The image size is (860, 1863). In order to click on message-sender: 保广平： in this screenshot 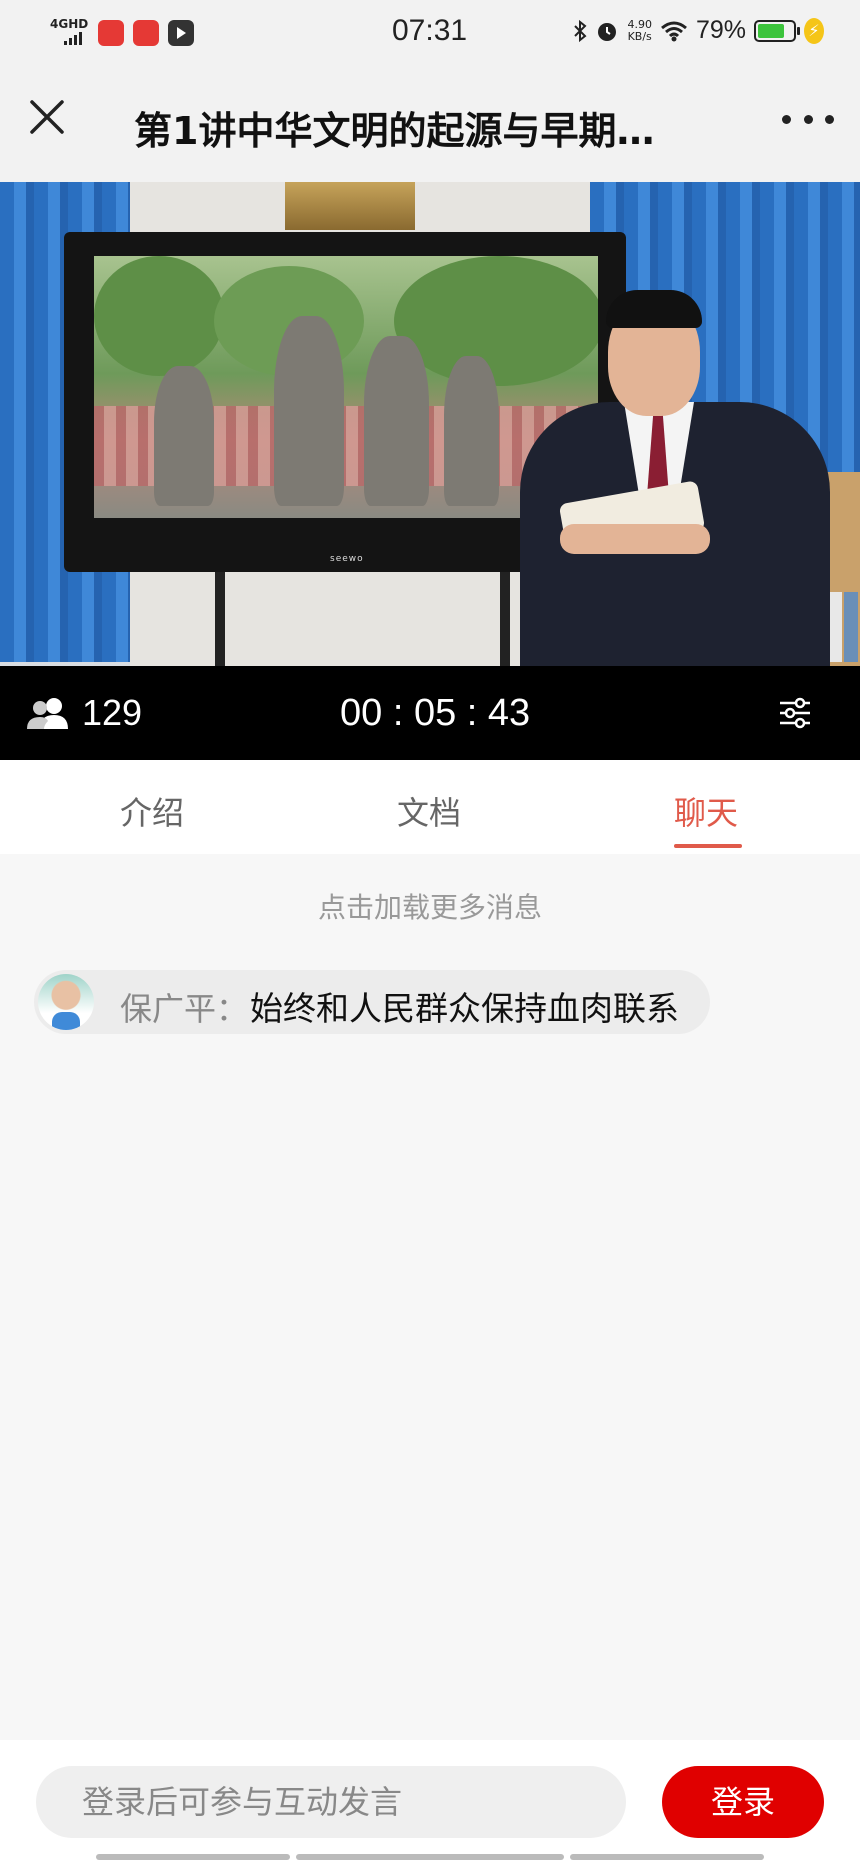, I will do `click(184, 1007)`.